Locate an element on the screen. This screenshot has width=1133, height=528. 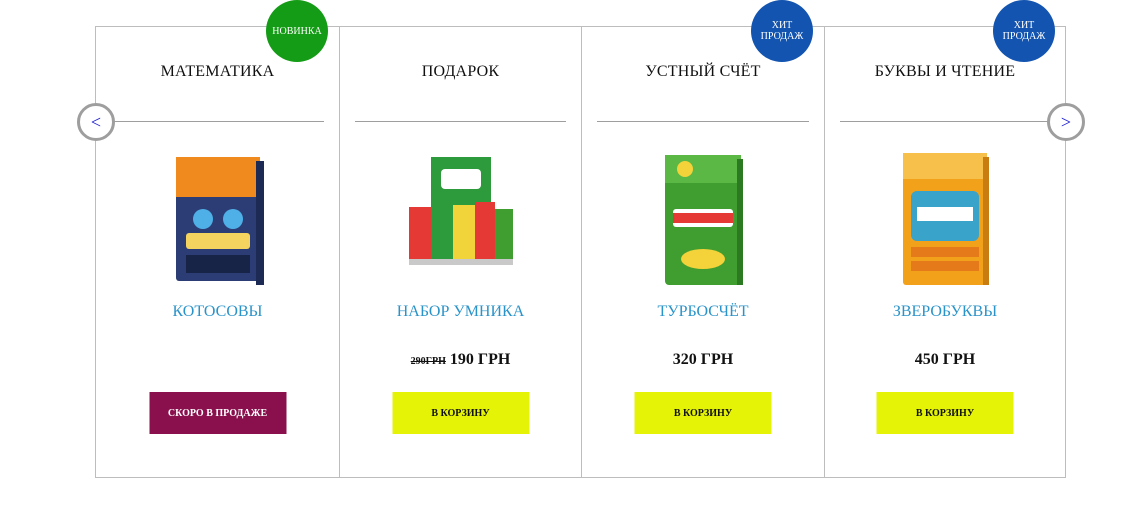
next-arrow-button: > is located at coordinates (1066, 122).